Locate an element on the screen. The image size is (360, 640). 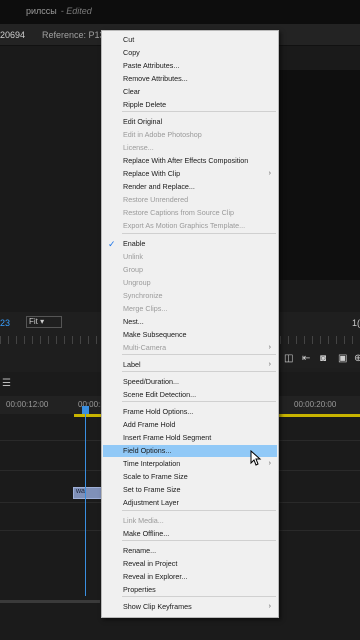
playhead-handle is located at coordinates (85, 410).